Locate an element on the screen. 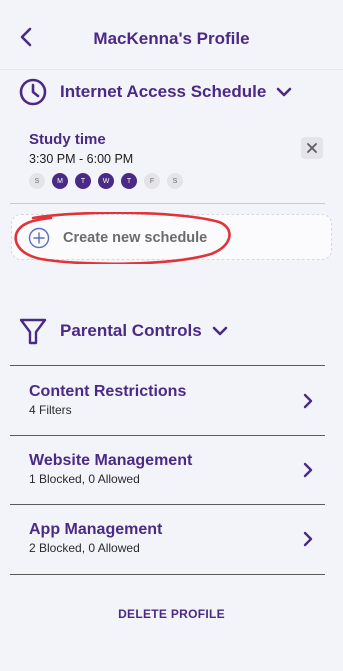 This screenshot has height=671, width=343. parental-controls-title: Parental Controls is located at coordinates (131, 330).